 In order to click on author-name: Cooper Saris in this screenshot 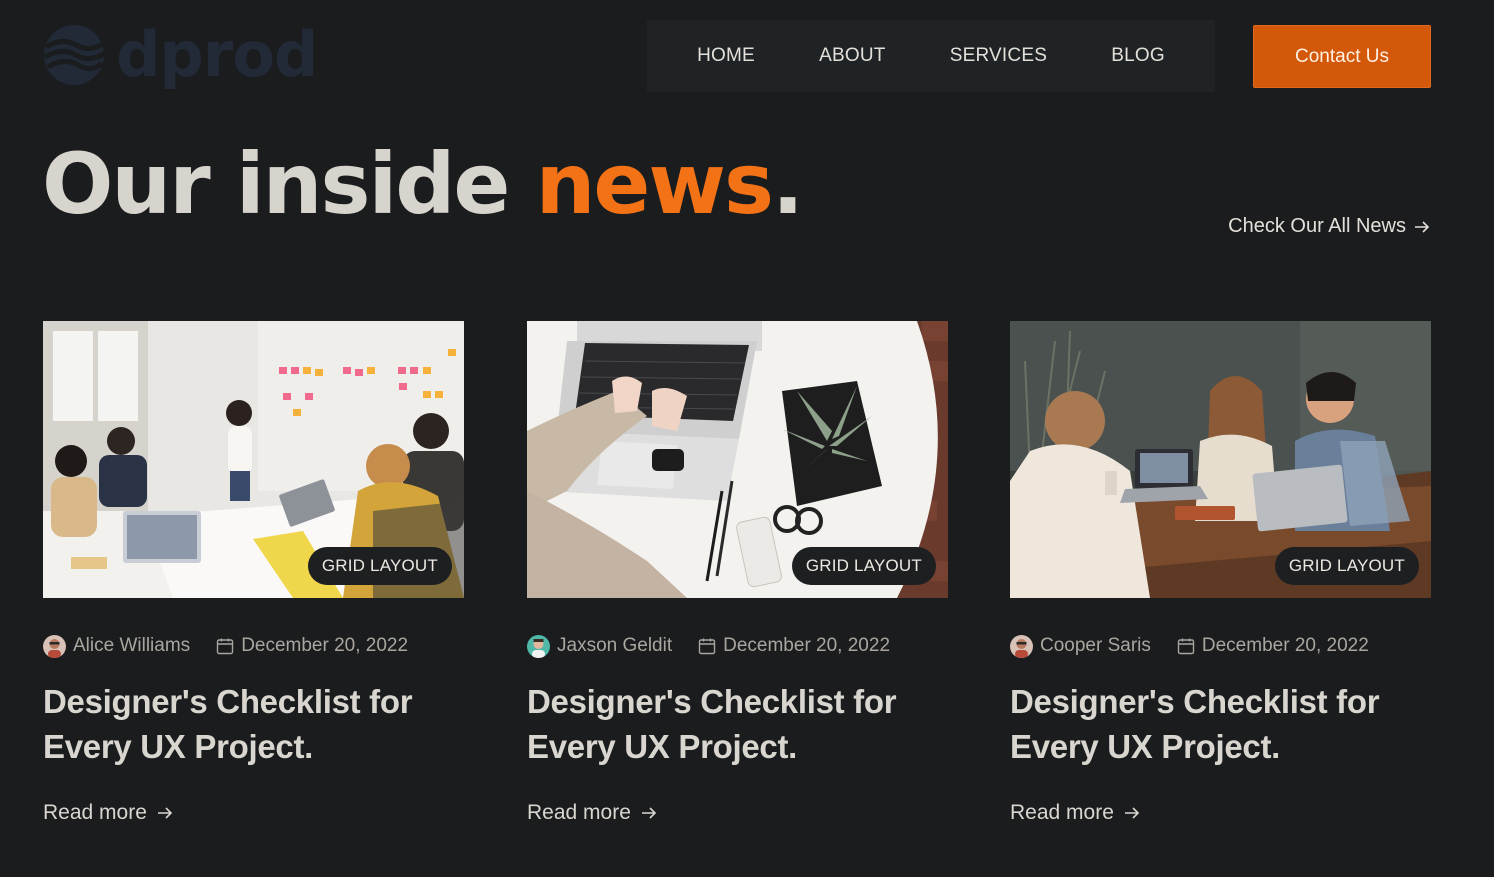, I will do `click(1095, 645)`.